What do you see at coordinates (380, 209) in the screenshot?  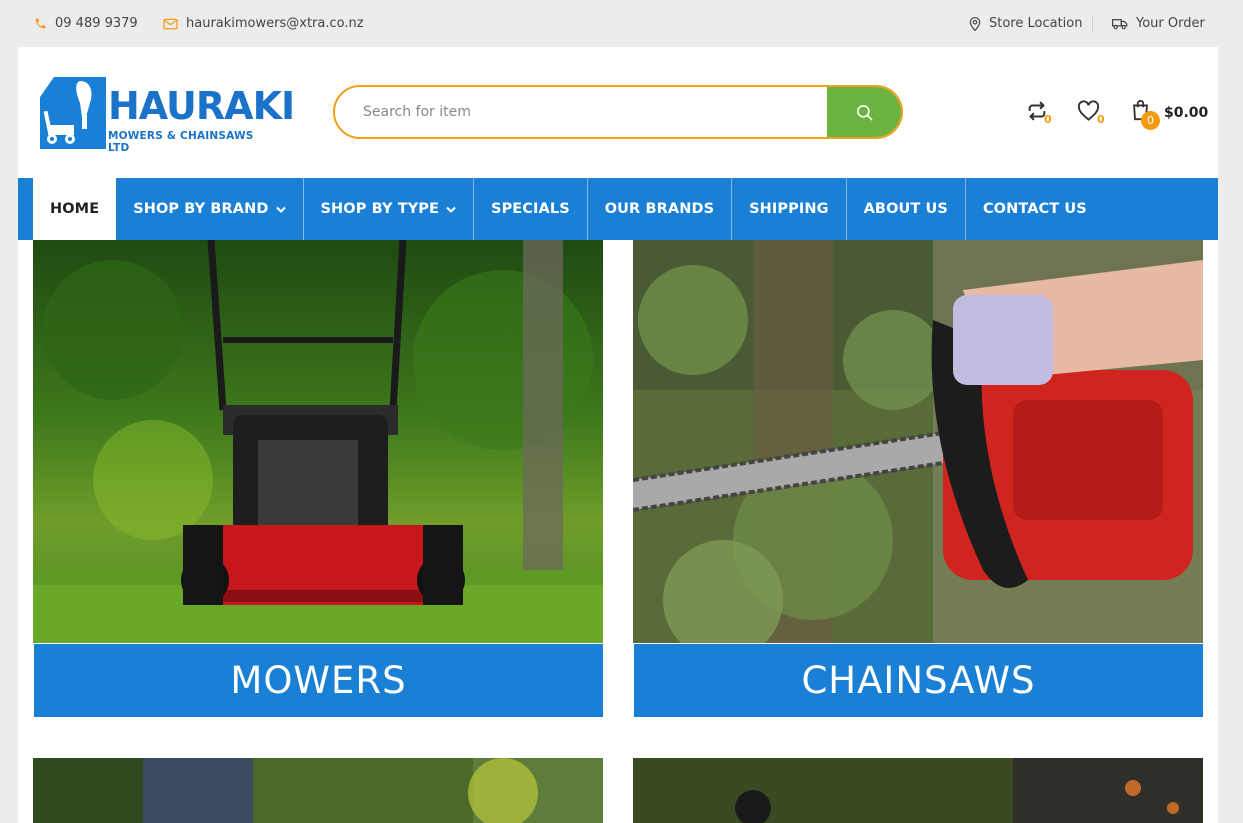 I see `nav-label: SHOP BY TYPE` at bounding box center [380, 209].